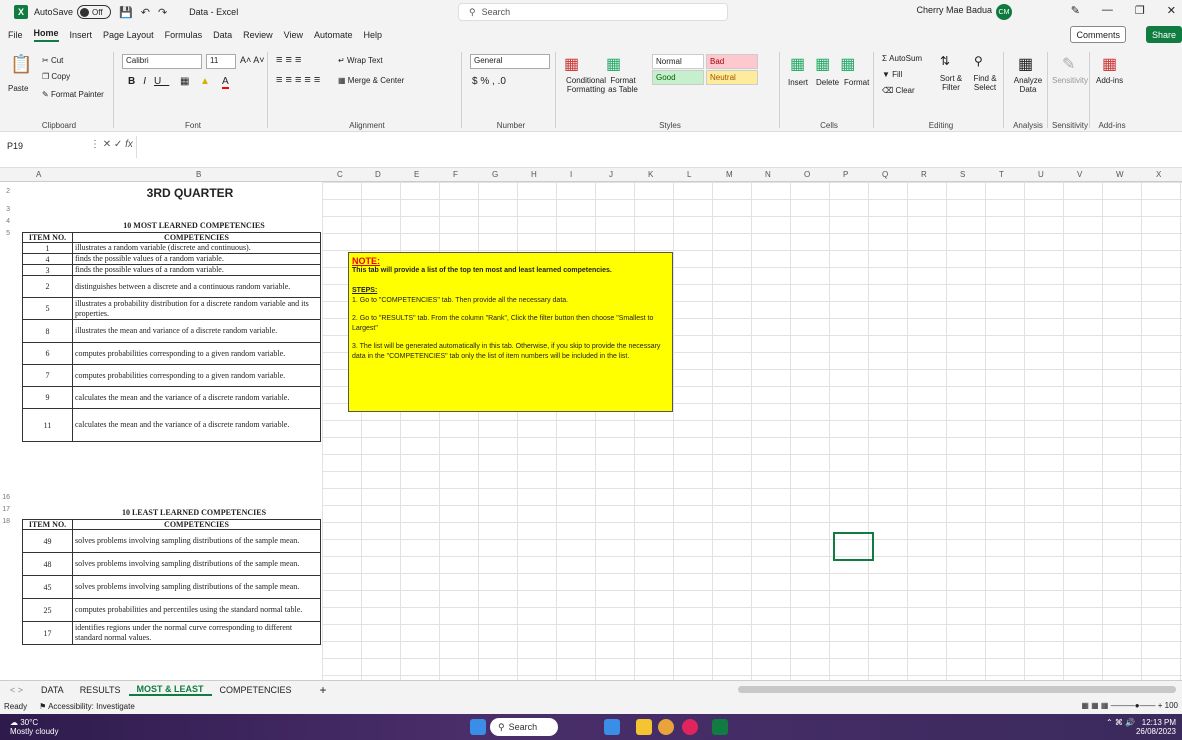 The image size is (1182, 740). Describe the element at coordinates (15, 35) in the screenshot. I see `menu-file: File` at that location.